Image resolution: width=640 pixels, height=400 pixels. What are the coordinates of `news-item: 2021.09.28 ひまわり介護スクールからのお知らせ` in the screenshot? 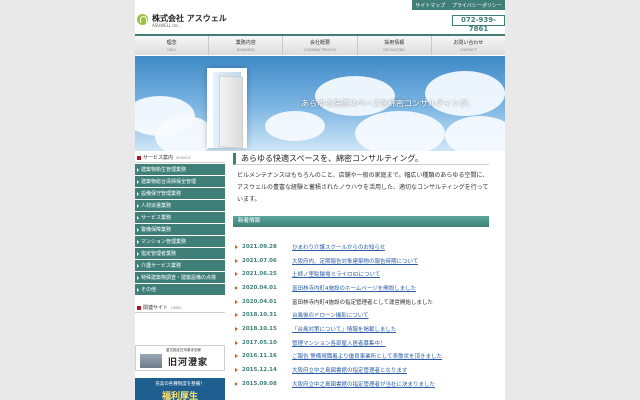 It's located at (362, 247).